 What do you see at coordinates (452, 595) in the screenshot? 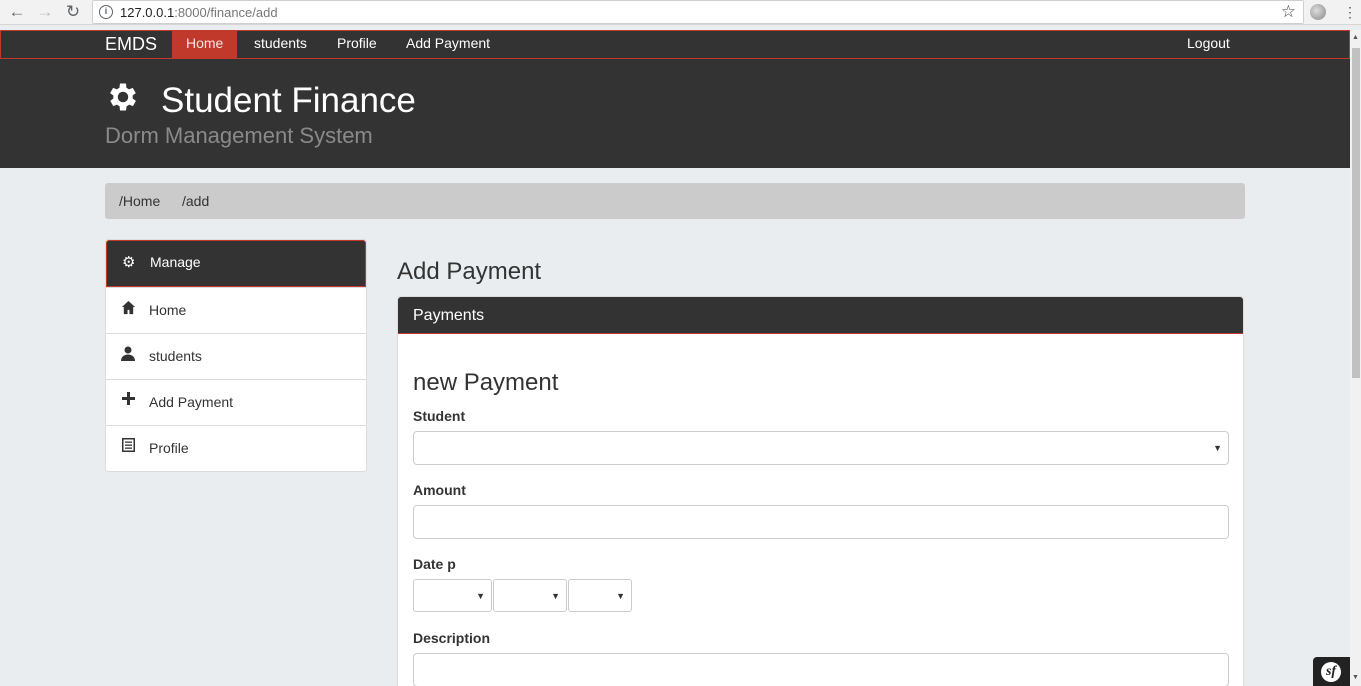
I see `date-month-select: ▼` at bounding box center [452, 595].